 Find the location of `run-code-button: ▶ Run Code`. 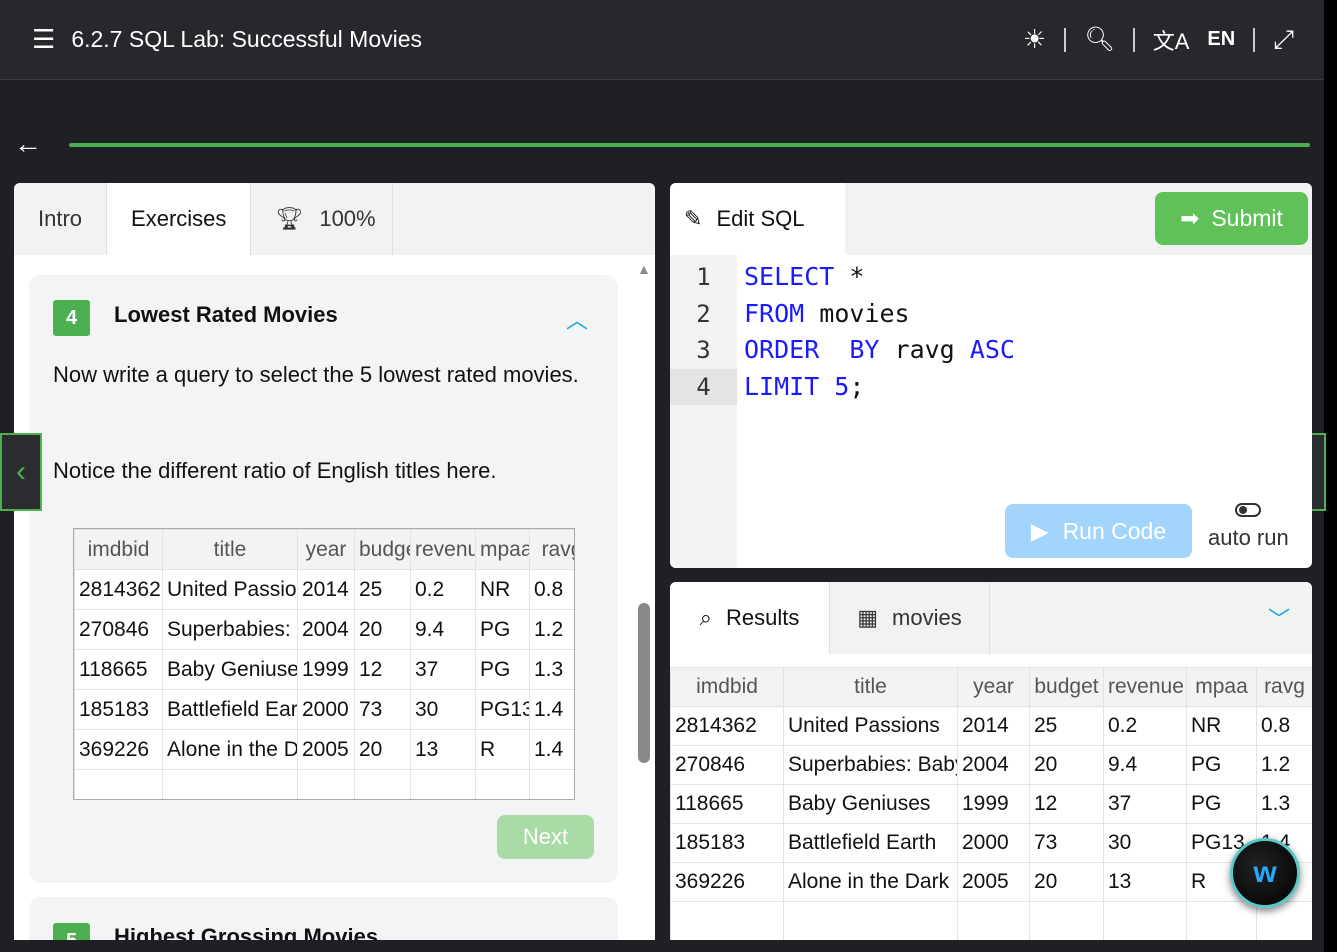

run-code-button: ▶ Run Code is located at coordinates (1098, 531).